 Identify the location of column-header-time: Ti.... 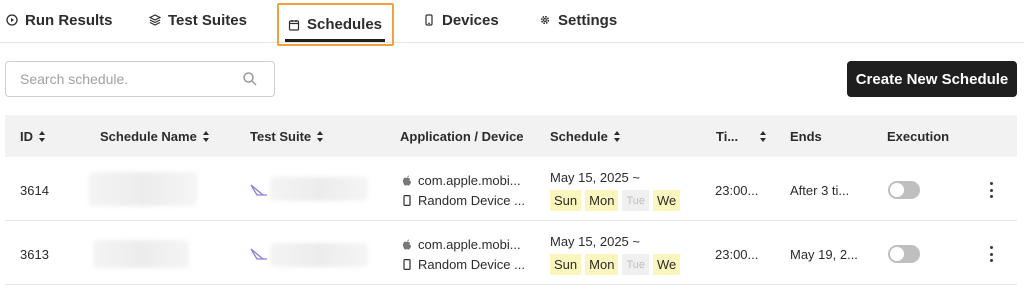
(741, 136).